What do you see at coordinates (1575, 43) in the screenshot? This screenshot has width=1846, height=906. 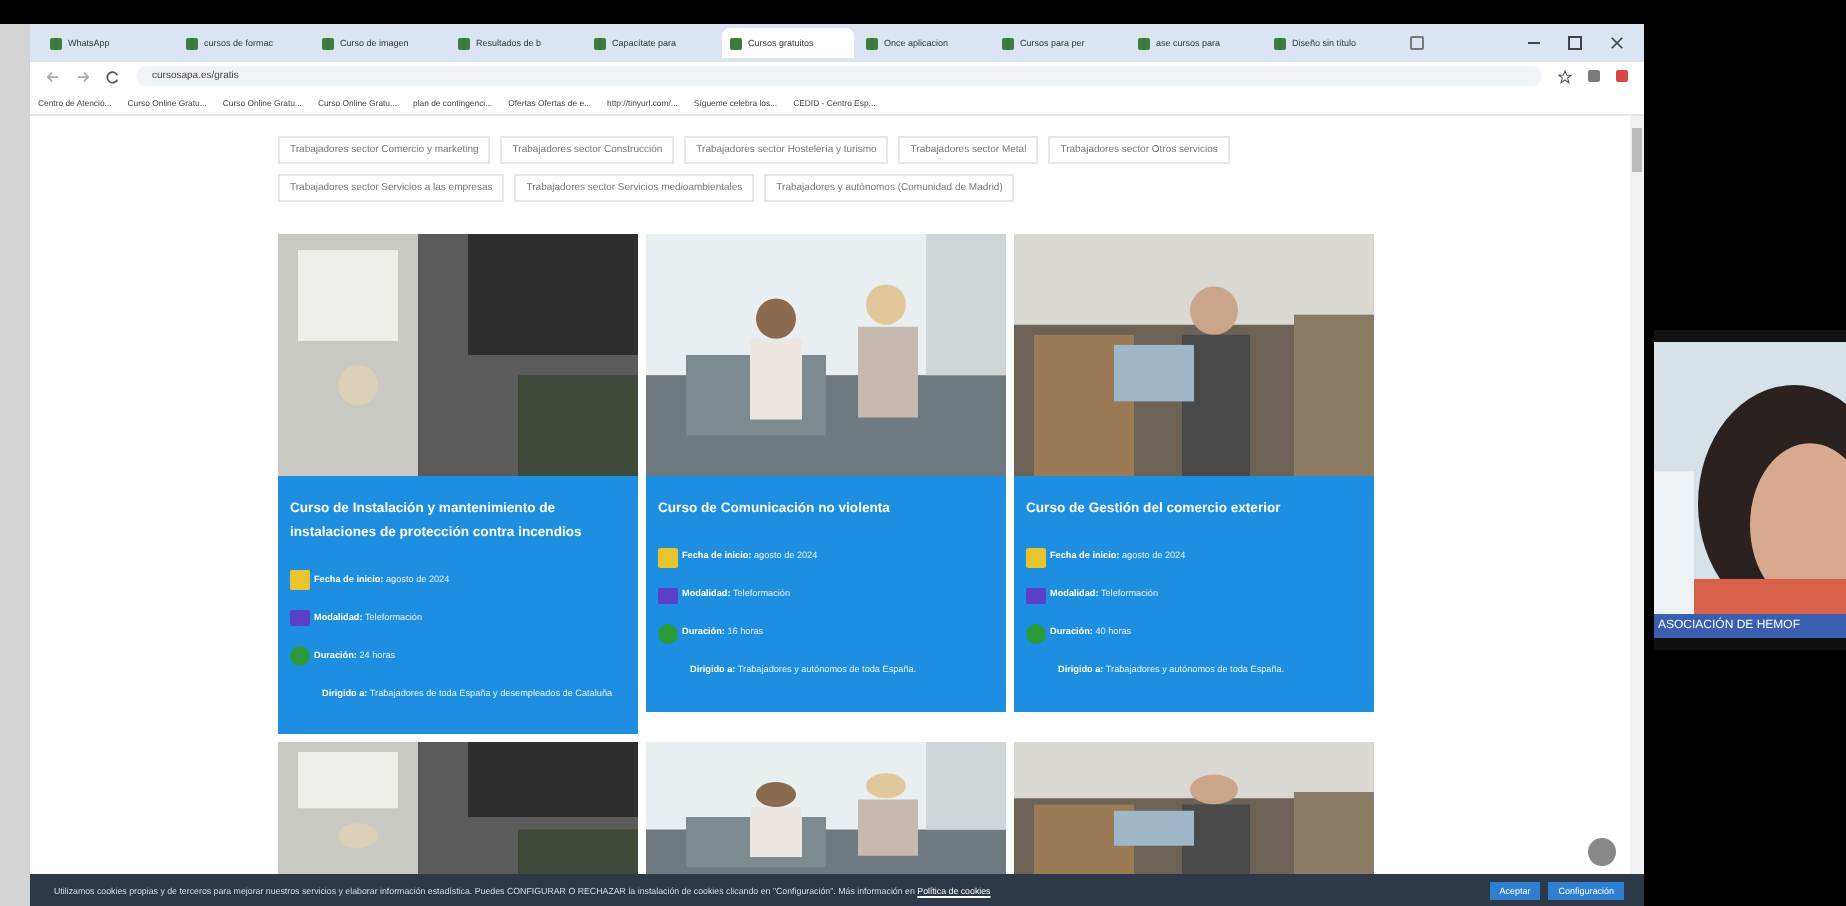 I see `restore-icon` at bounding box center [1575, 43].